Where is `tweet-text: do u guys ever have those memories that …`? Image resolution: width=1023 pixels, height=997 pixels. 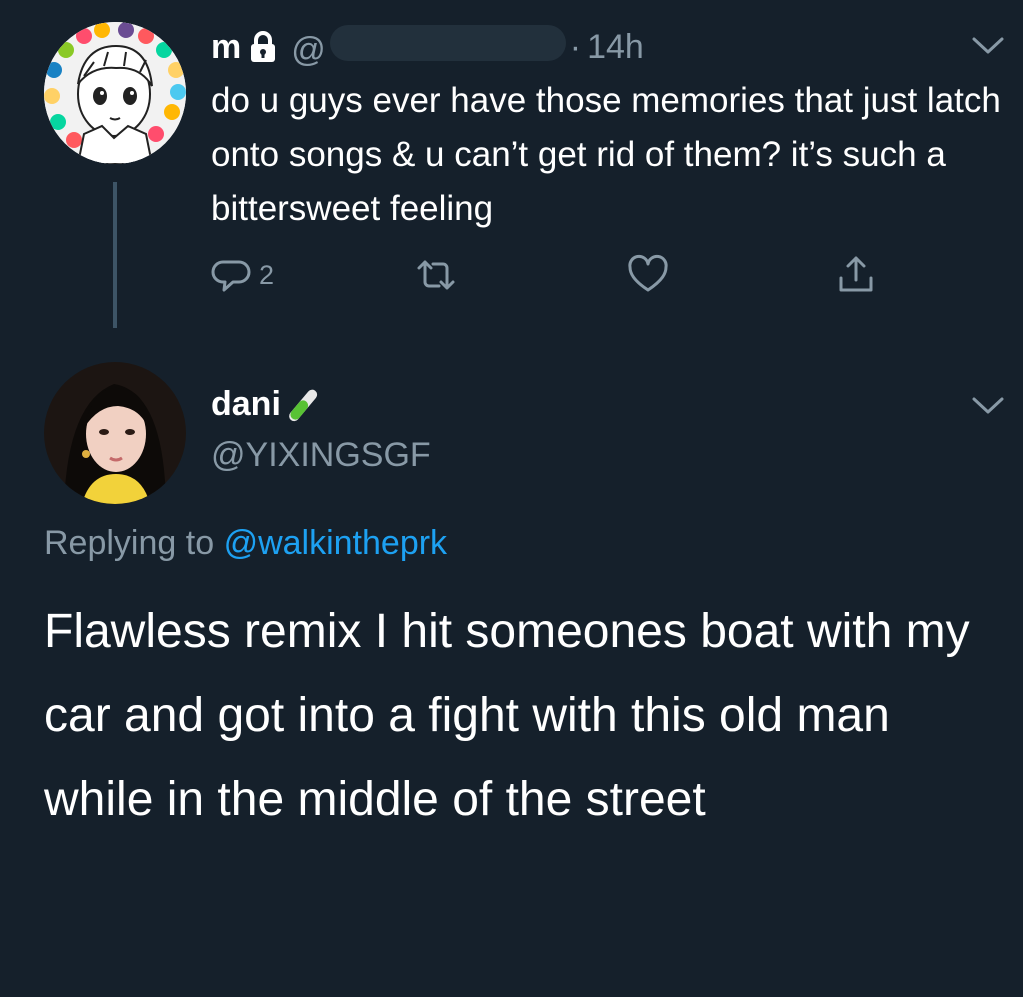
tweet-text: do u guys ever have those memories that … is located at coordinates (606, 154).